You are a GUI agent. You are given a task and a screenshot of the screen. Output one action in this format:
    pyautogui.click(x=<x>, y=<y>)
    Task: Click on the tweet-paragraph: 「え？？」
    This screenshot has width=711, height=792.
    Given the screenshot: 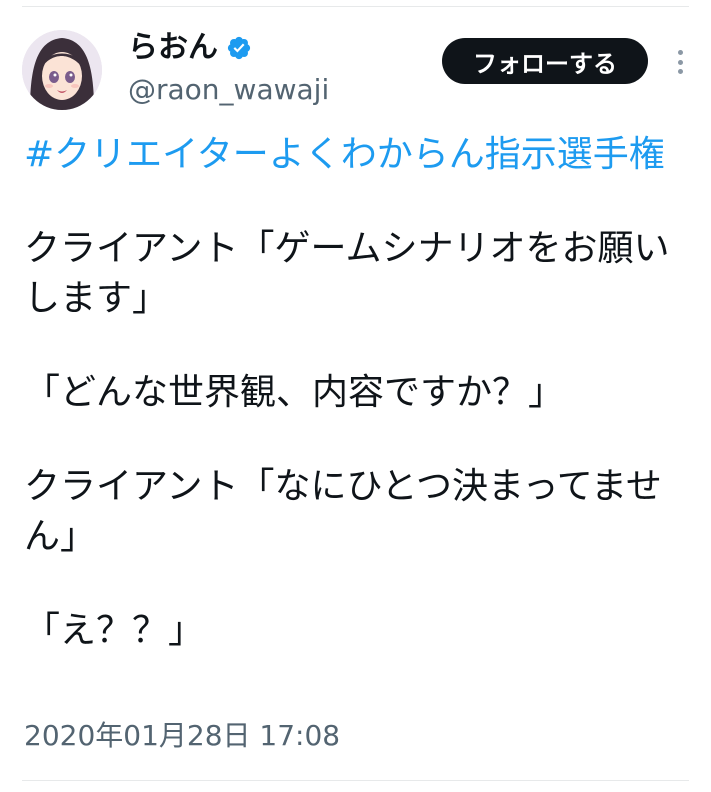 What is the action you would take?
    pyautogui.click(x=114, y=630)
    